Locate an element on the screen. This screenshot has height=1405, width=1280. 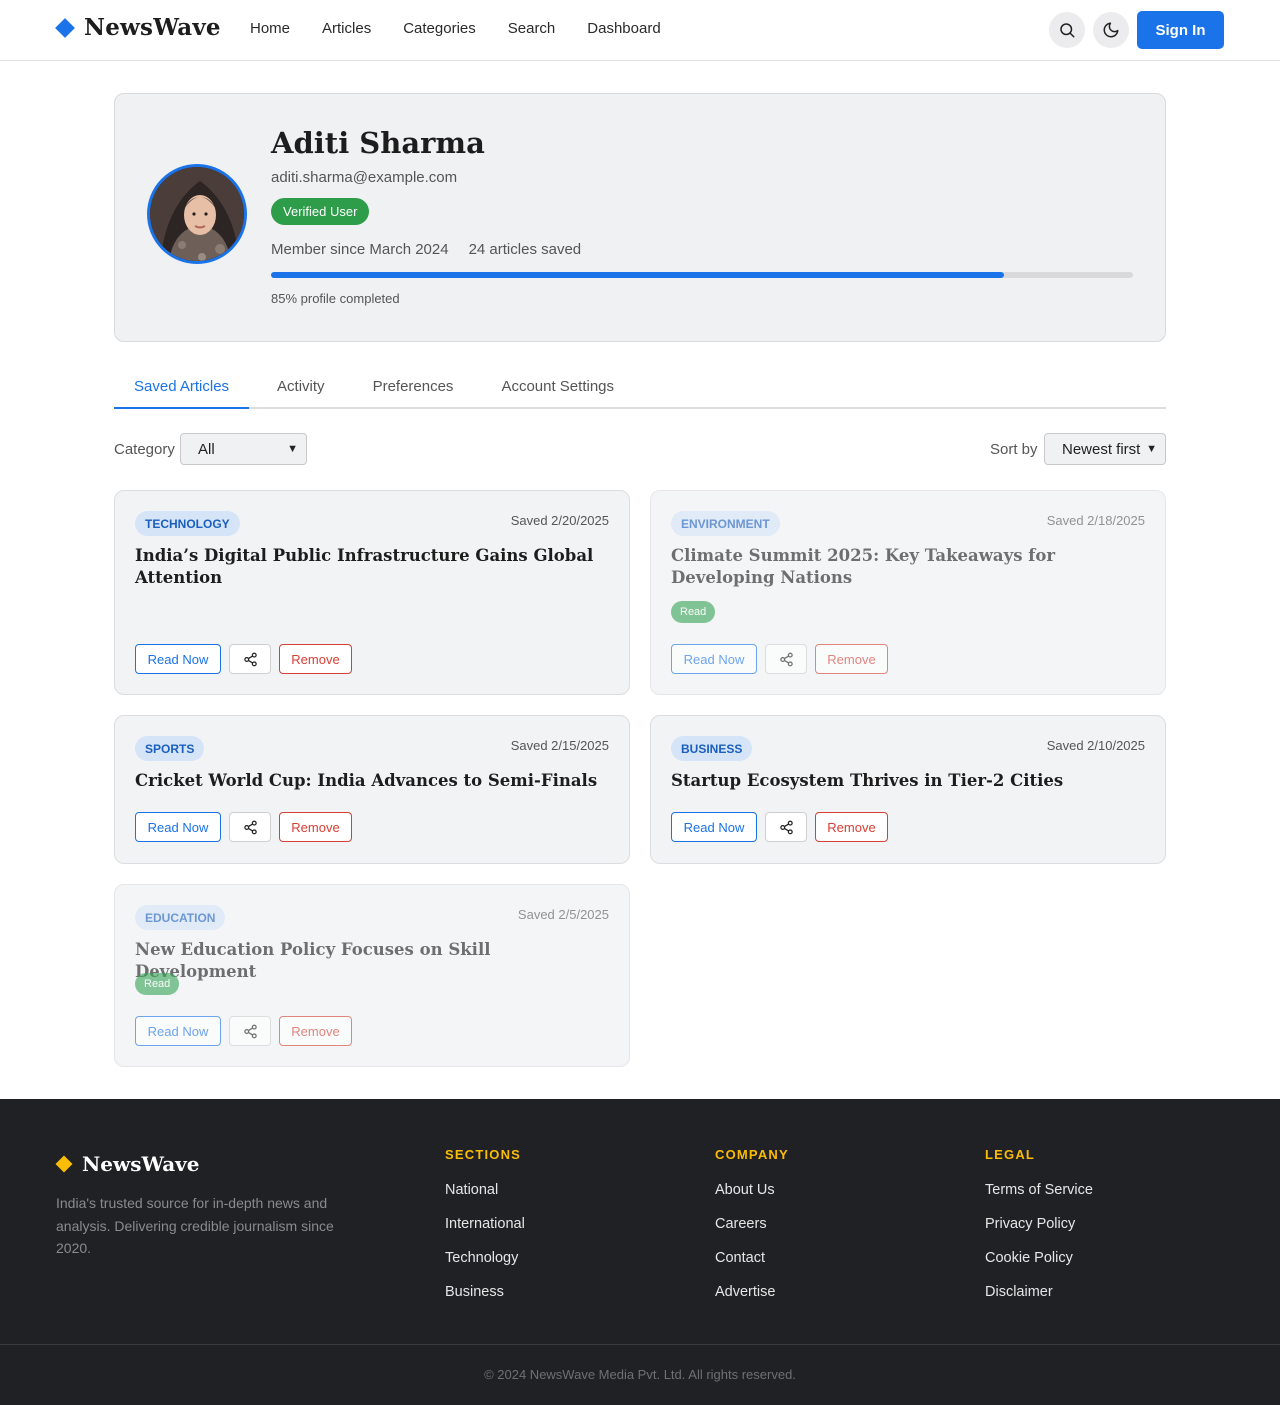
profile-progress-fill is located at coordinates (637, 275).